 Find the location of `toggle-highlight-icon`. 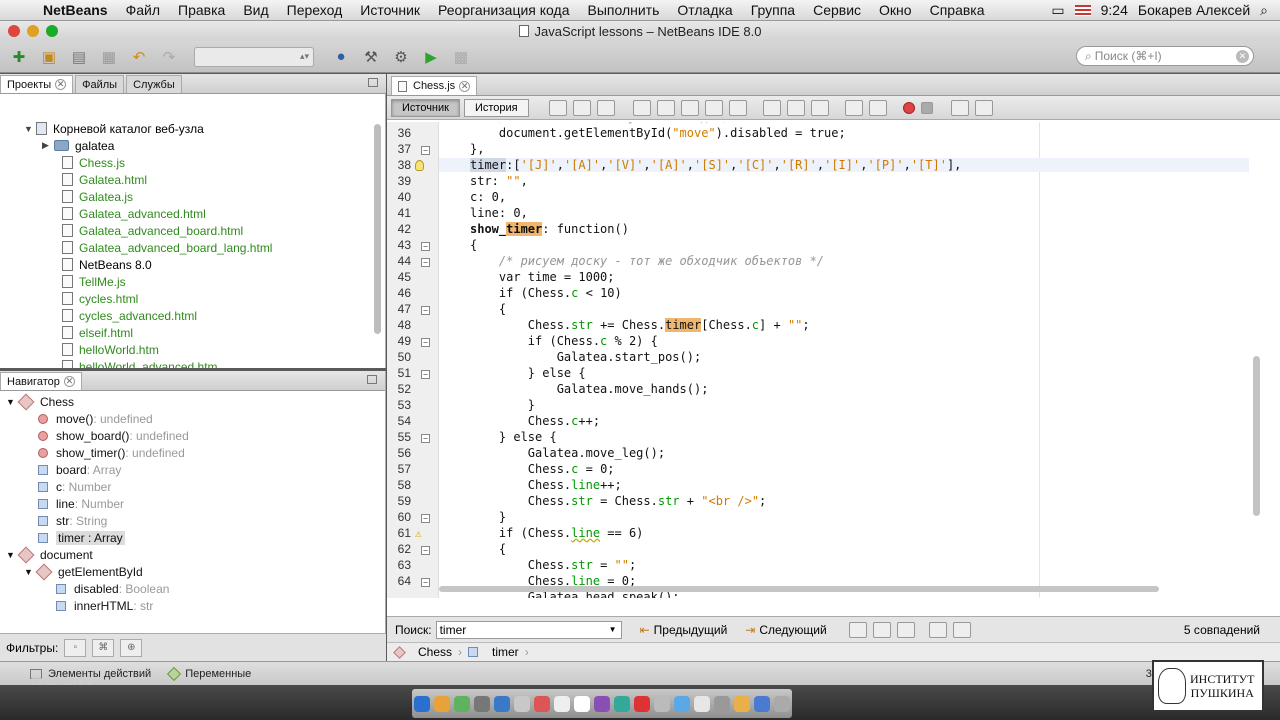

toggle-highlight-icon is located at coordinates (713, 107).